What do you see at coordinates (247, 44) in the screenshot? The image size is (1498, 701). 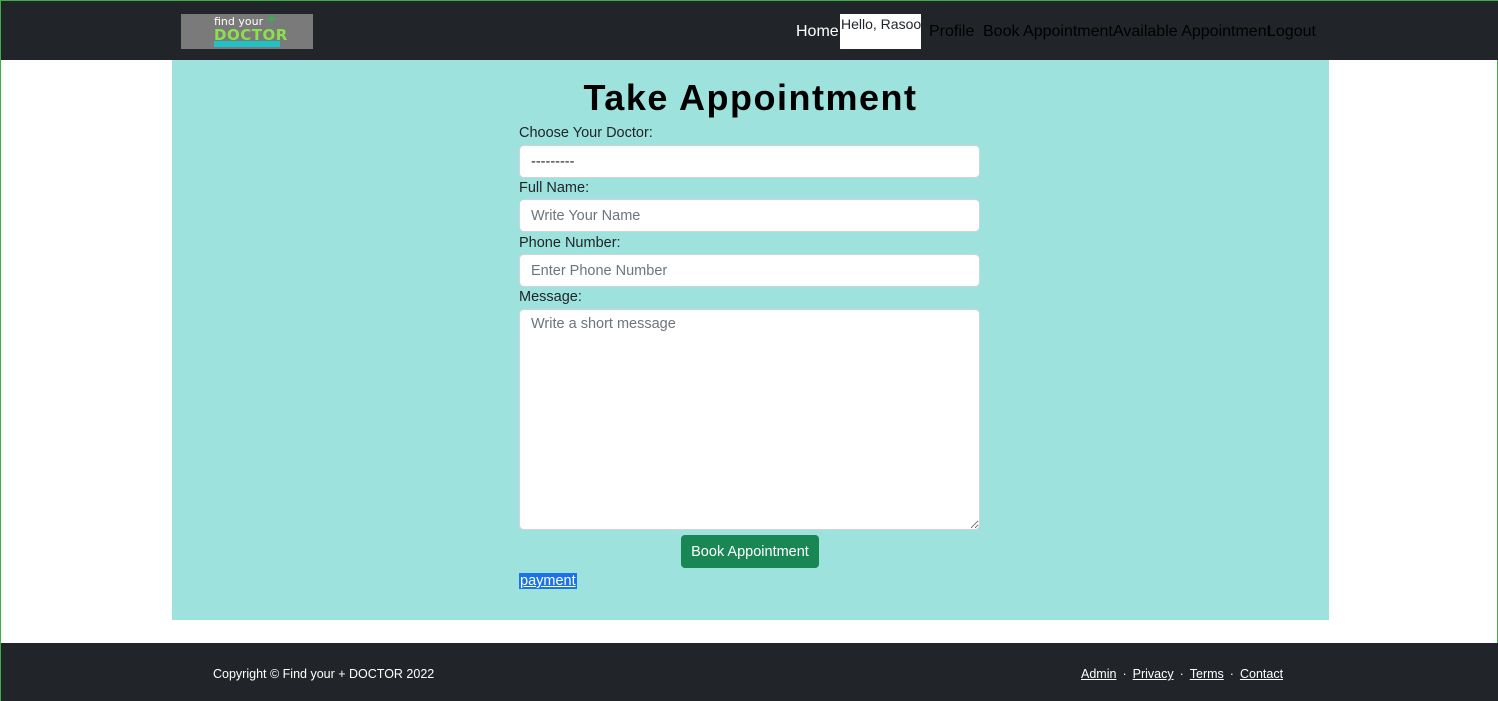 I see `logo-underline` at bounding box center [247, 44].